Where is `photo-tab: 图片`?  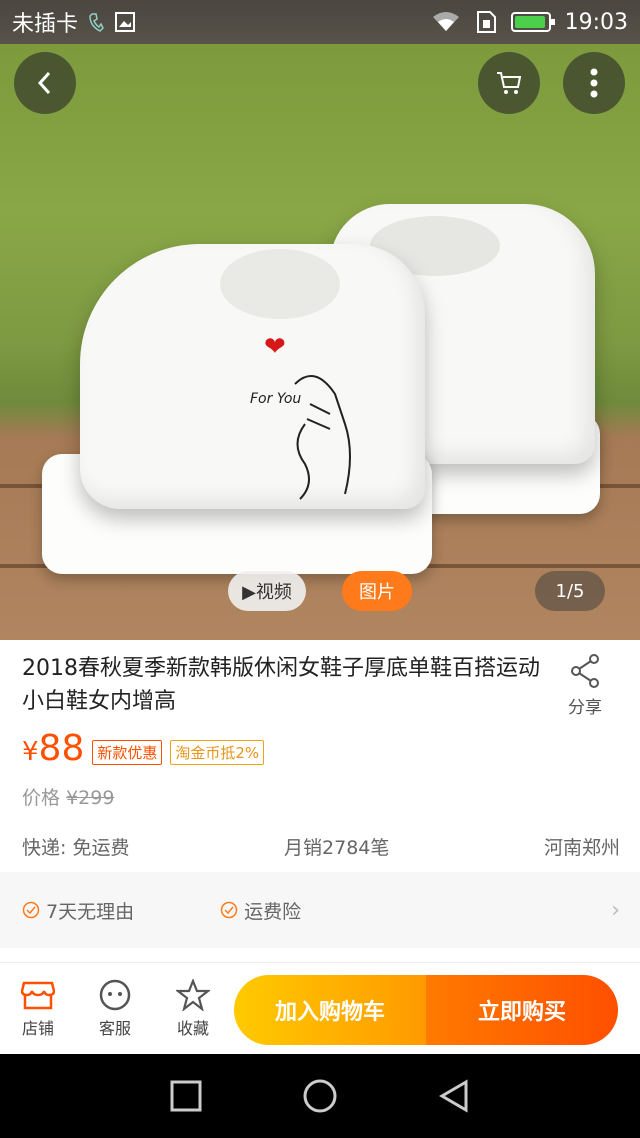
photo-tab: 图片 is located at coordinates (377, 591).